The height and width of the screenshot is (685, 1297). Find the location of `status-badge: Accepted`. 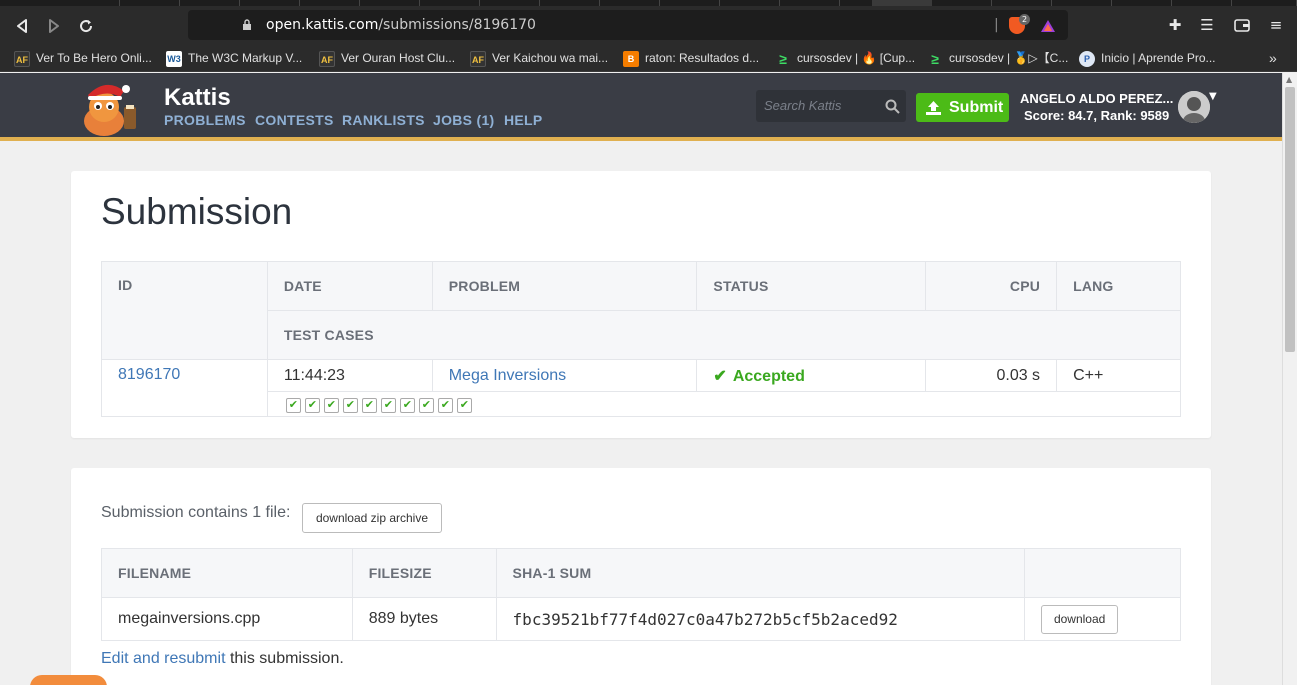

status-badge: Accepted is located at coordinates (768, 376).